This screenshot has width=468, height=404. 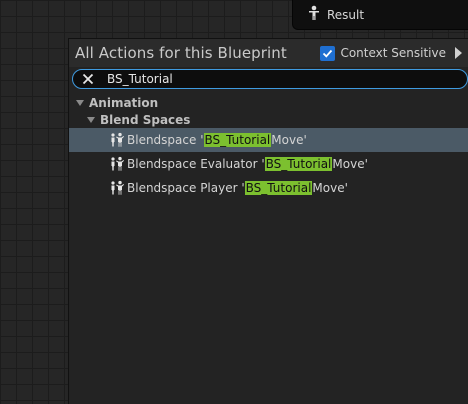 I want to click on action-item-prefix: Blendspace ', so click(x=165, y=140).